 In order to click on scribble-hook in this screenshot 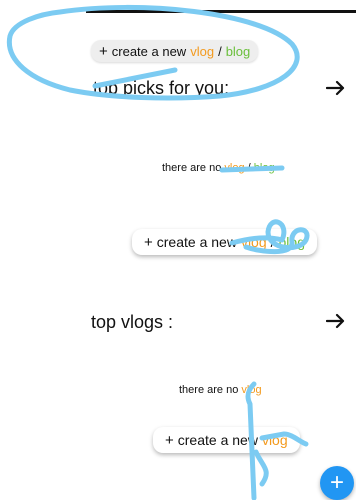, I will do `click(261, 468)`.